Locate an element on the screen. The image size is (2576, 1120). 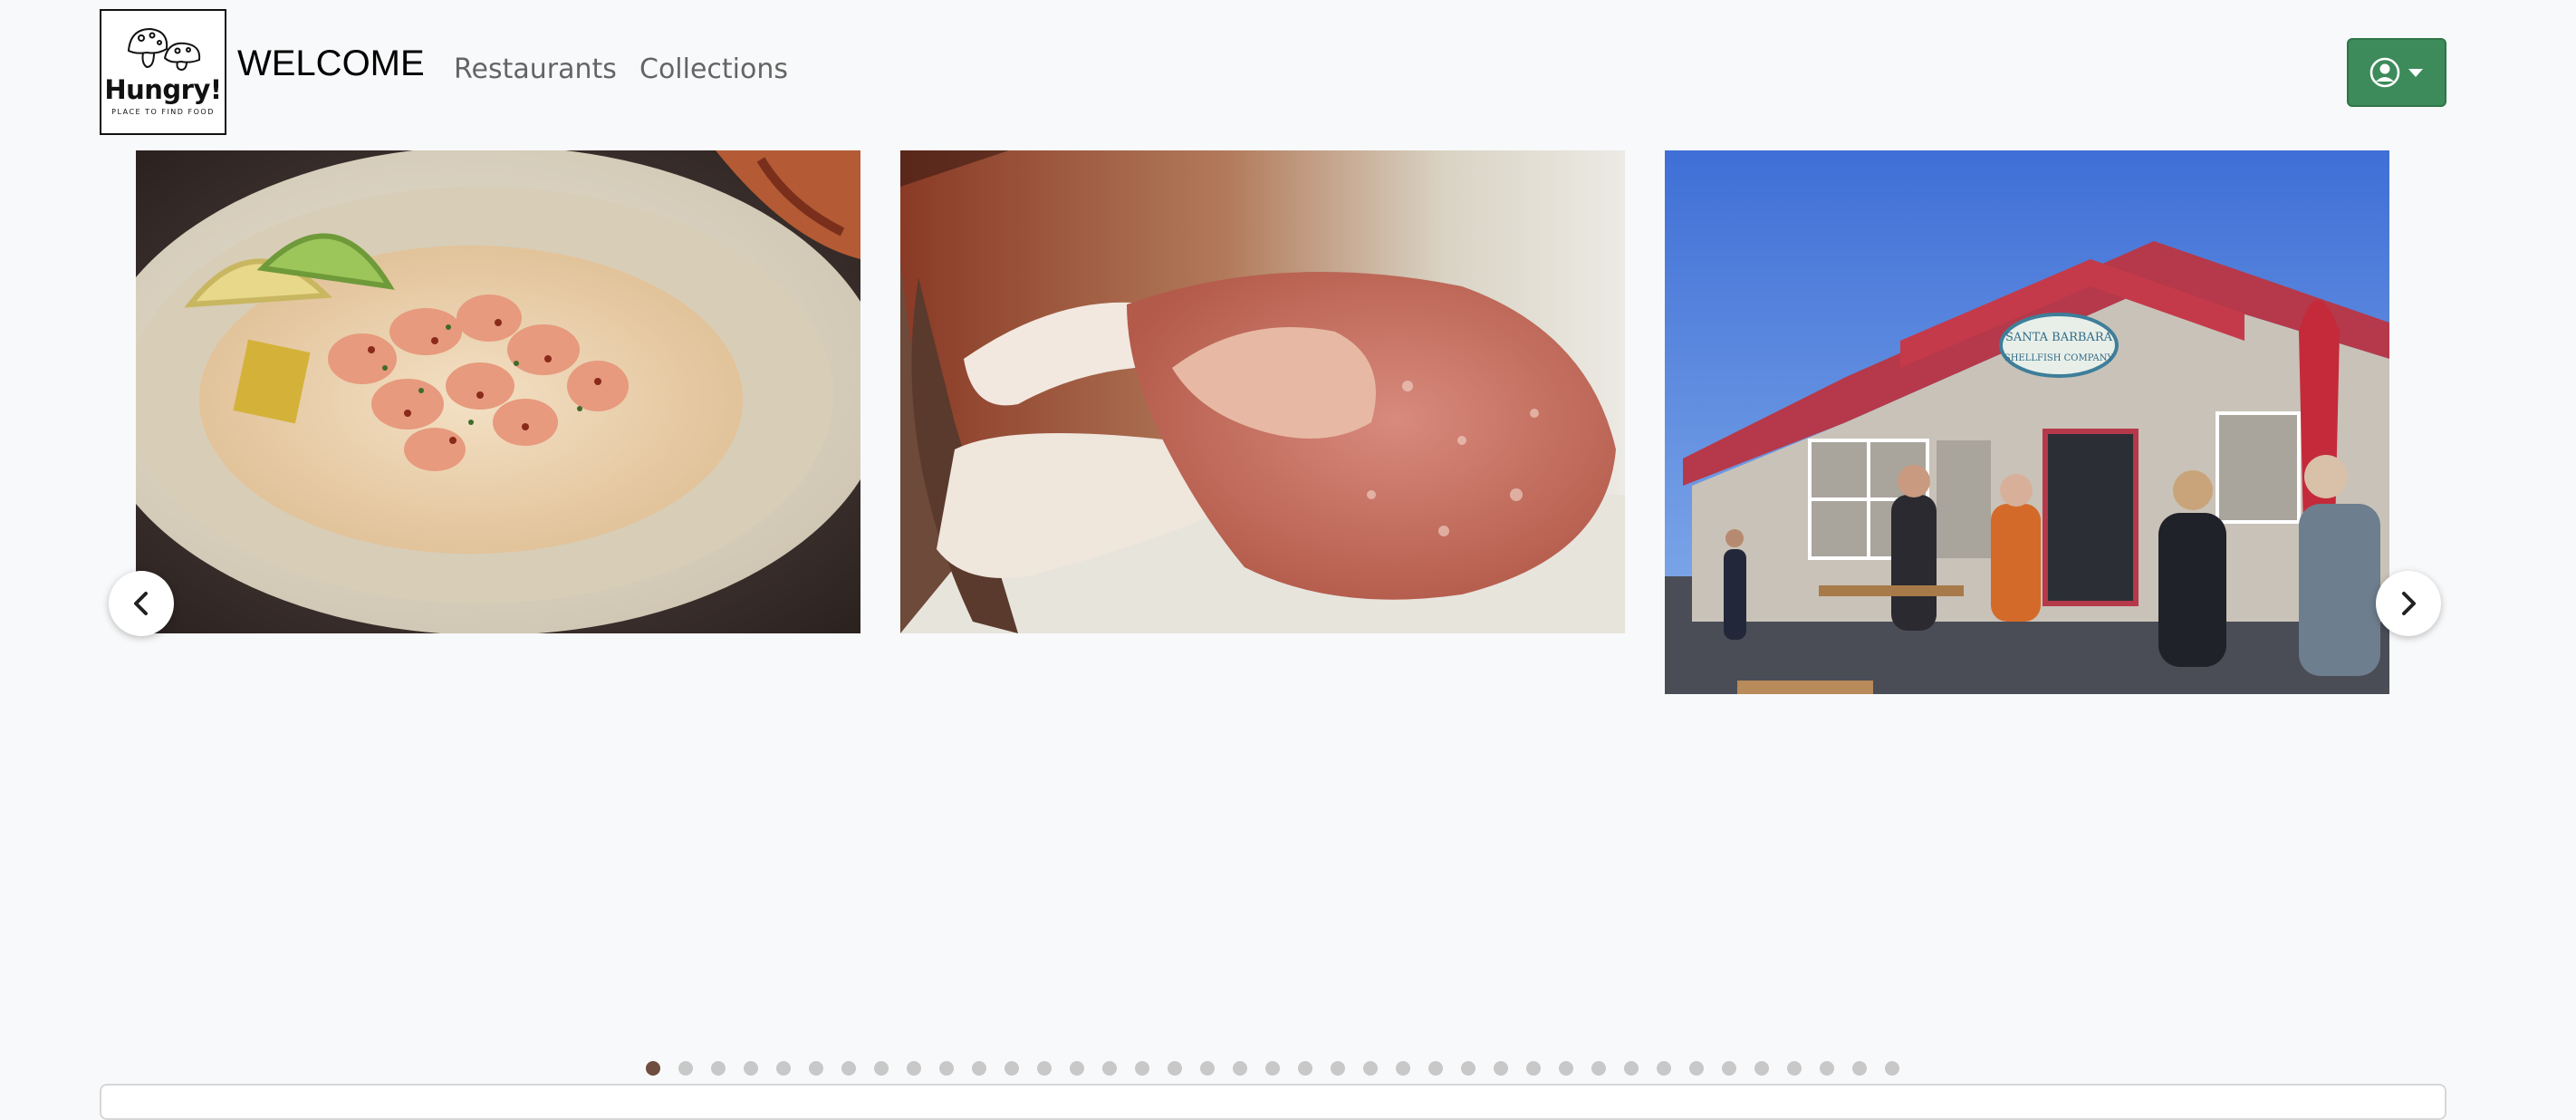
seafood-storefront-photo: SANTA BARBARA SHELLFISH COMPANY is located at coordinates (2027, 422).